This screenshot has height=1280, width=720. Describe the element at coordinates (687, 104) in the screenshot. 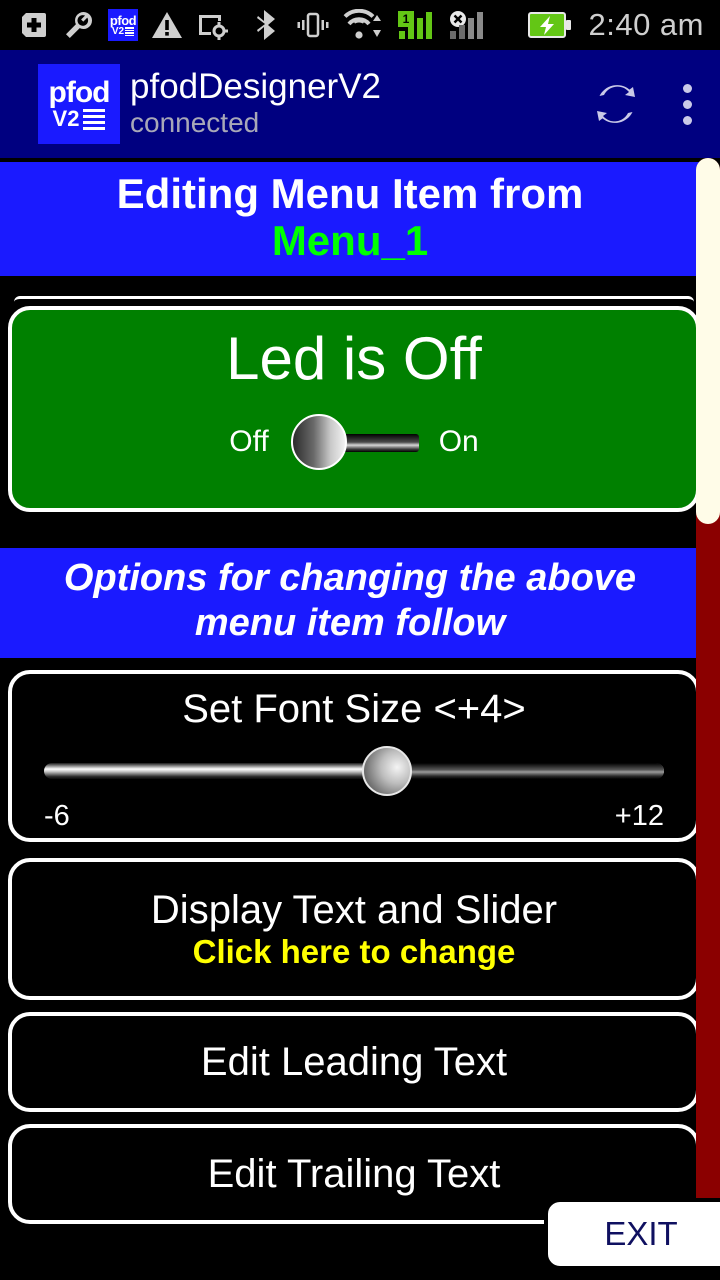

I see `overflow-menu-icon` at that location.